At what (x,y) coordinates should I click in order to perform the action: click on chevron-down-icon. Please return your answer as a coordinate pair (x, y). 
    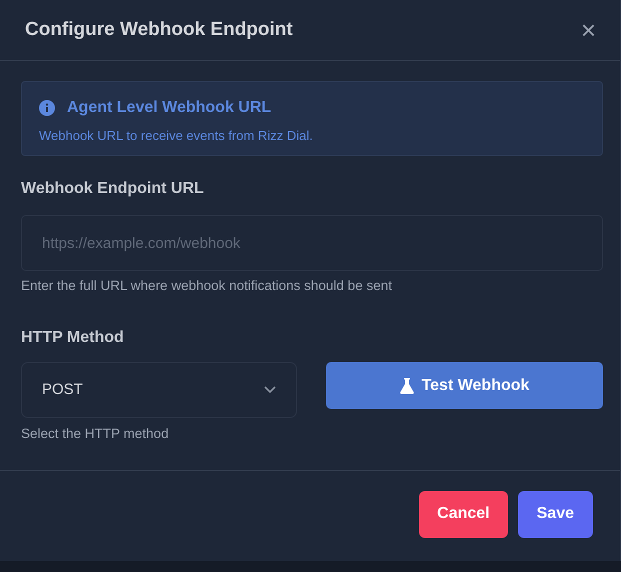
    Looking at the image, I should click on (270, 390).